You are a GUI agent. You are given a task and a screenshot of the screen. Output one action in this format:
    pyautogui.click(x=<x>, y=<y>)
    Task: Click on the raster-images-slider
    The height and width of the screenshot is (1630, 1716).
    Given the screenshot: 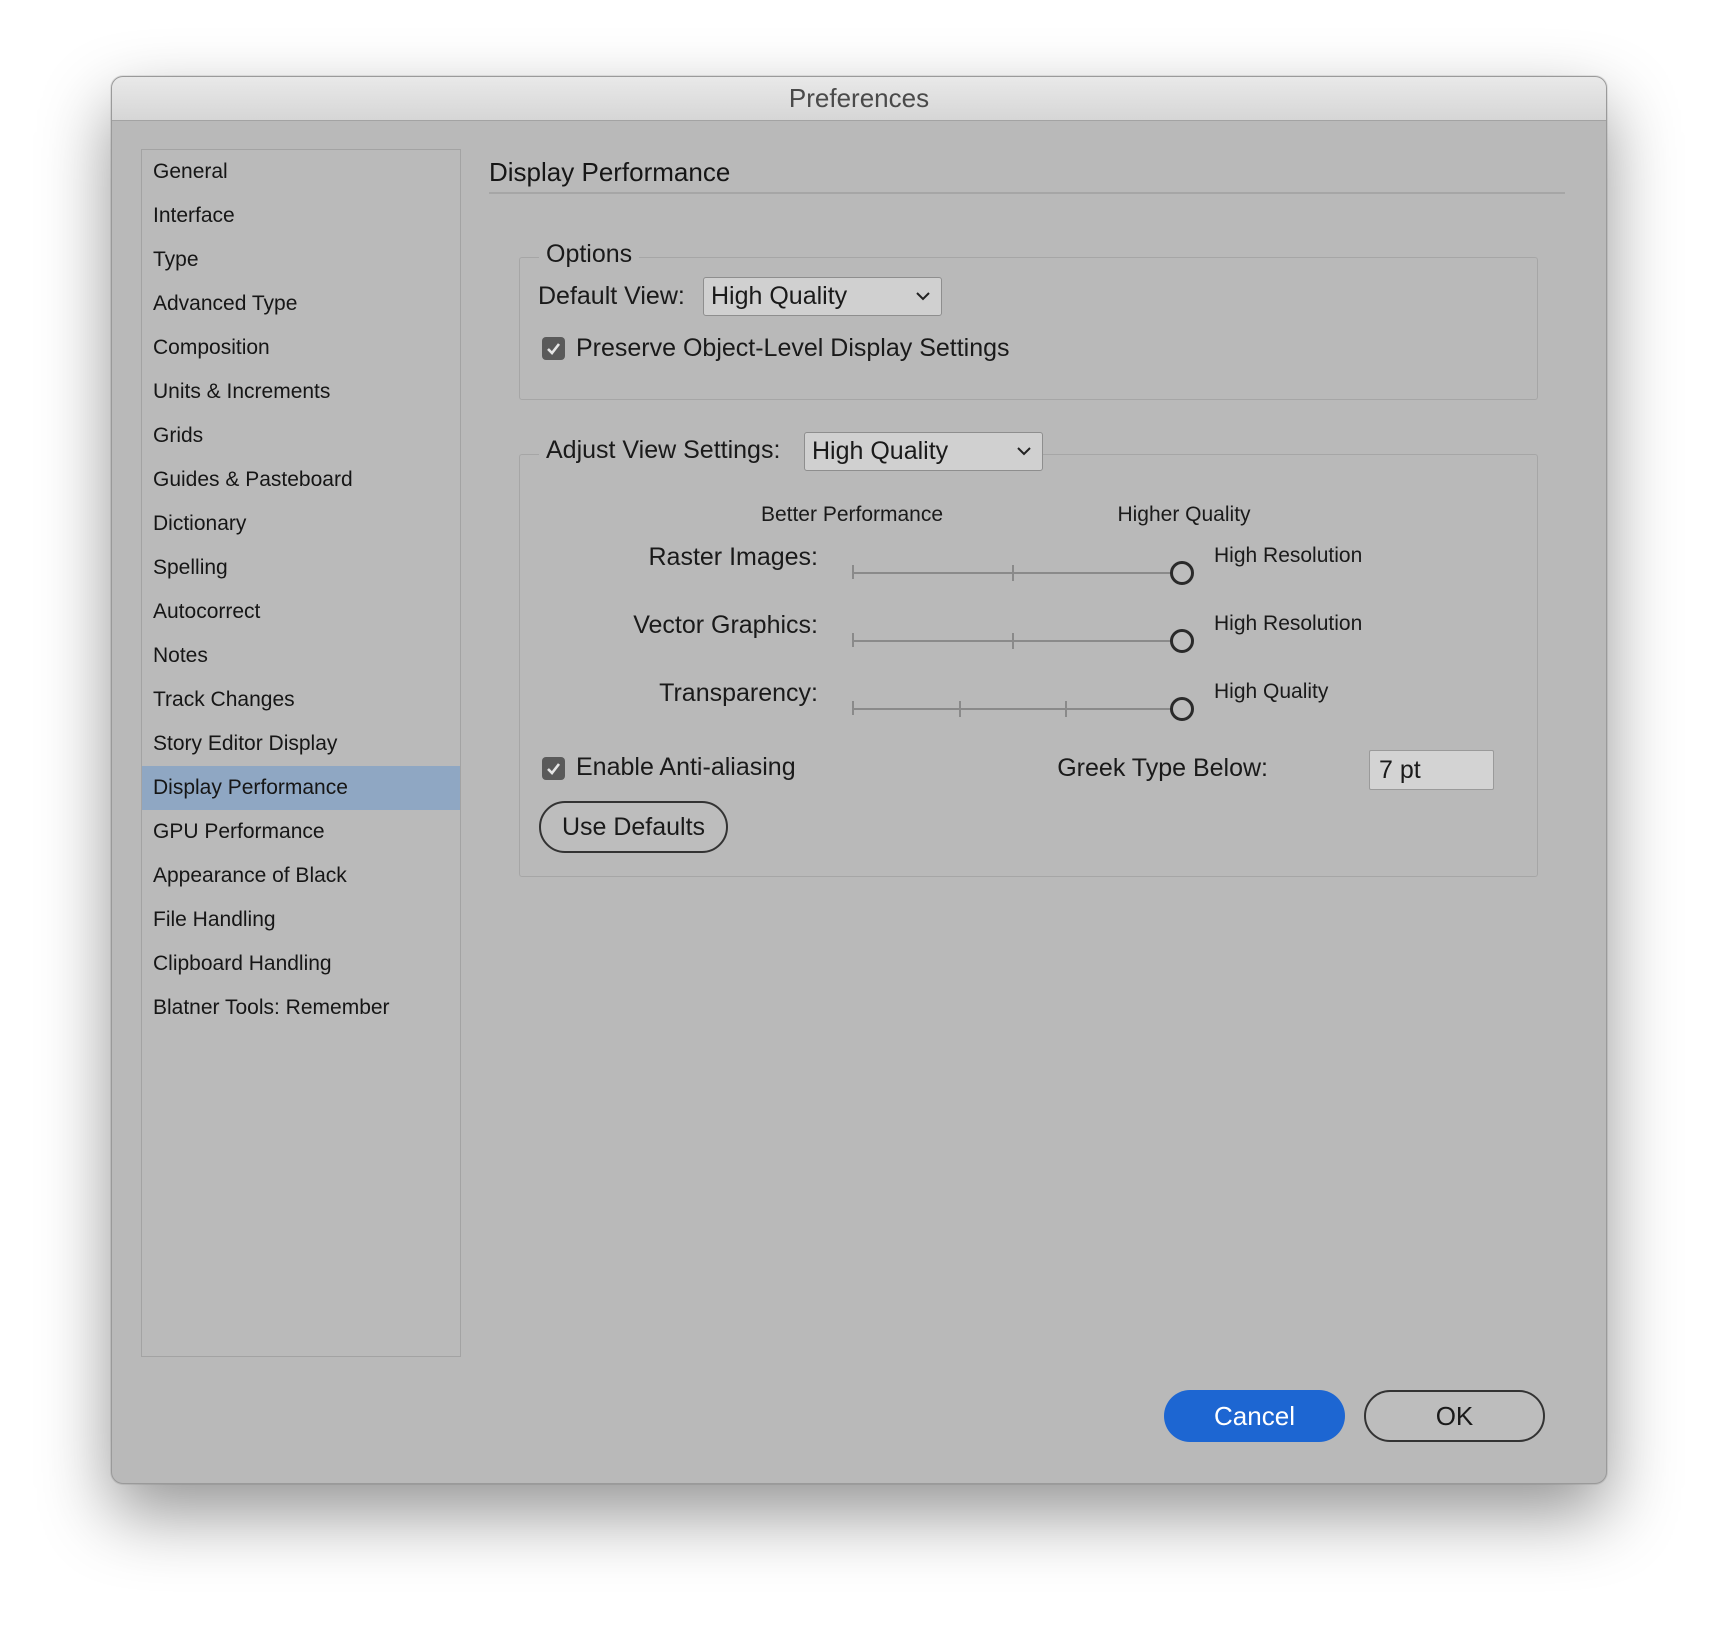 What is the action you would take?
    pyautogui.click(x=1024, y=573)
    